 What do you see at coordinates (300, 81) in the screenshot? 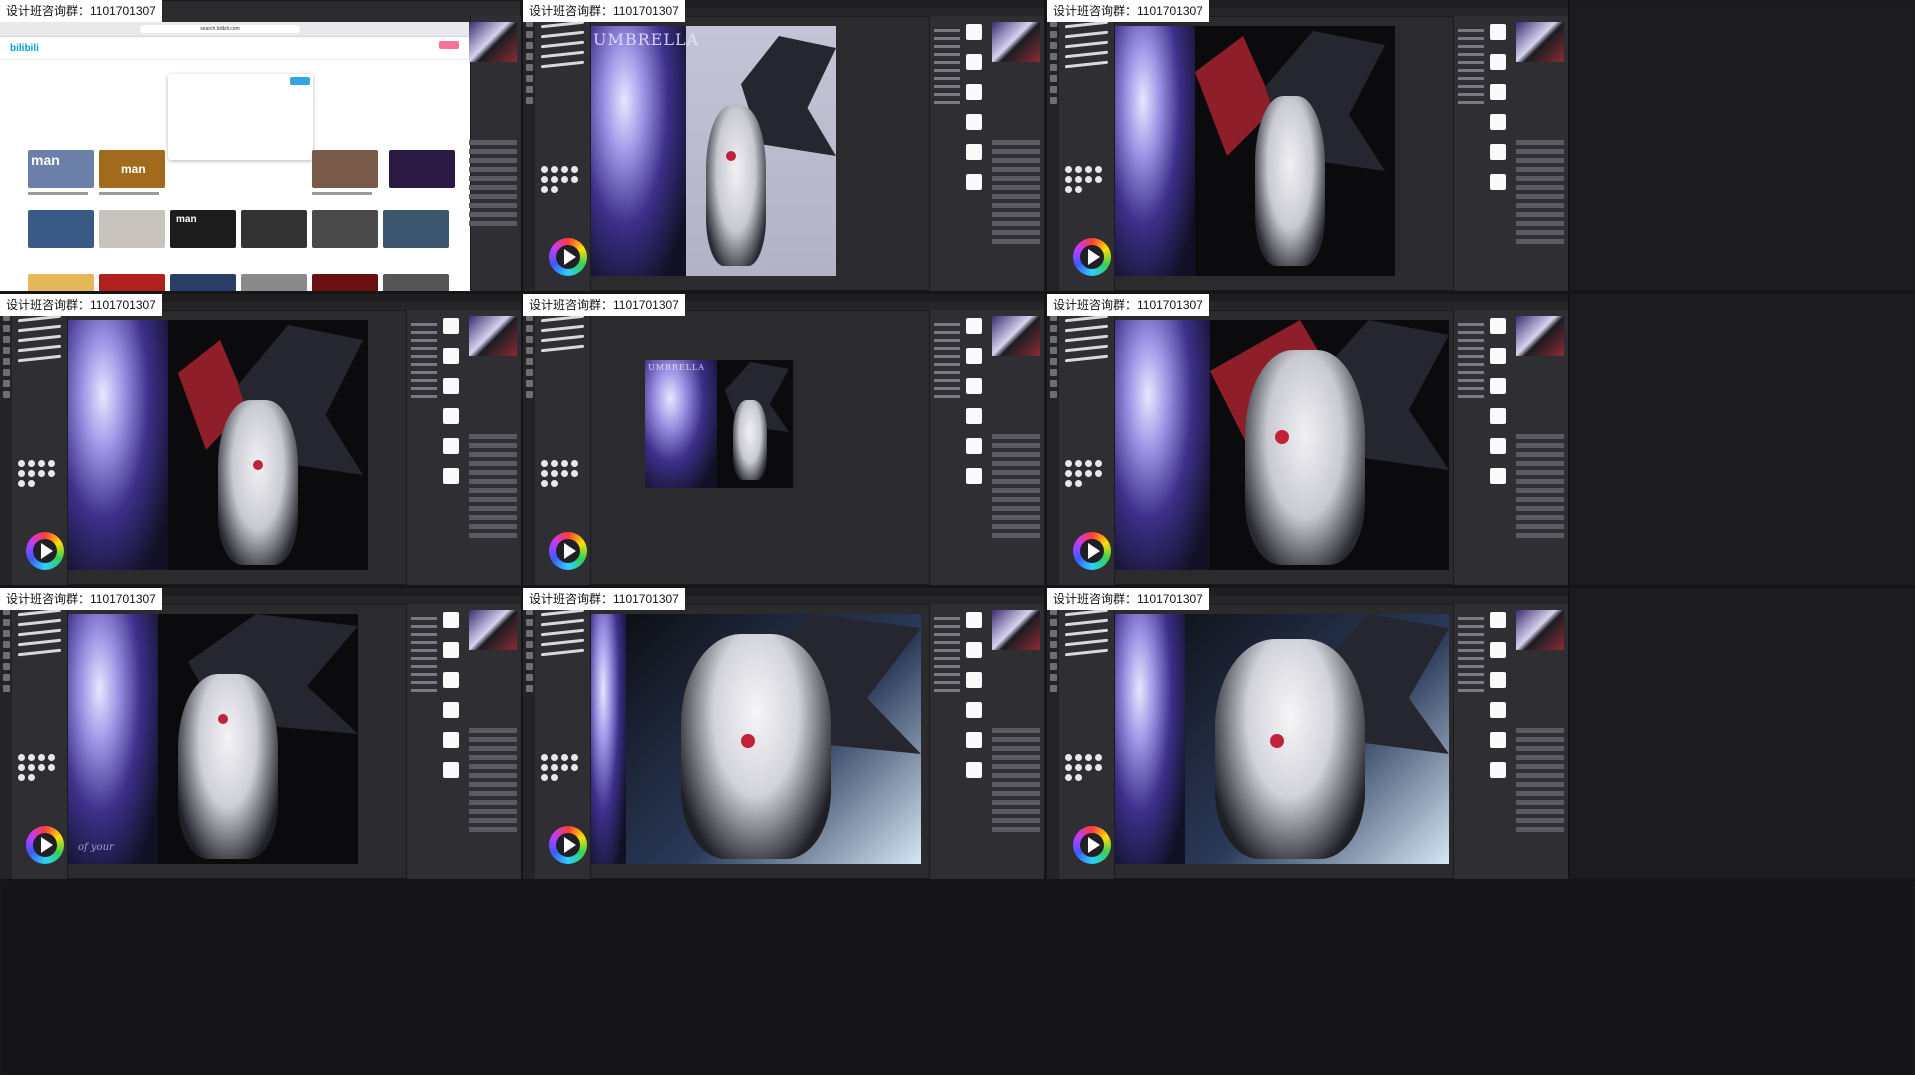
I see `search-button` at bounding box center [300, 81].